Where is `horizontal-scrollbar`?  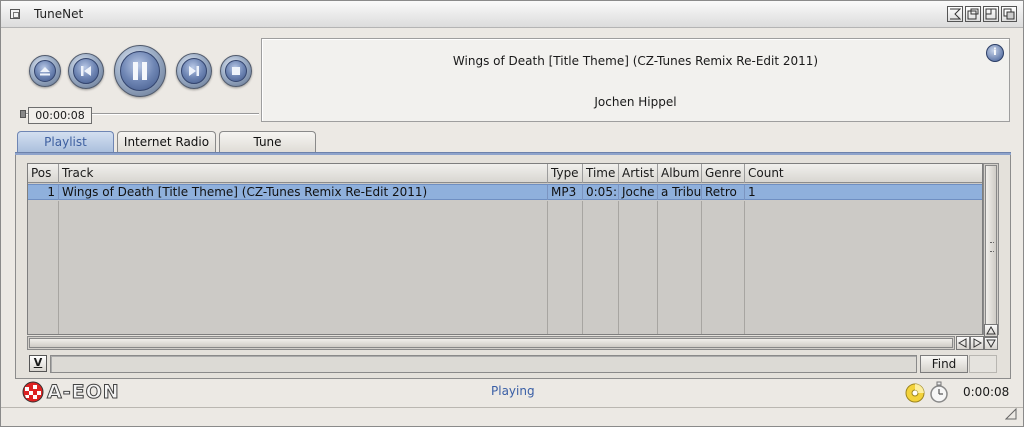 horizontal-scrollbar is located at coordinates (491, 343).